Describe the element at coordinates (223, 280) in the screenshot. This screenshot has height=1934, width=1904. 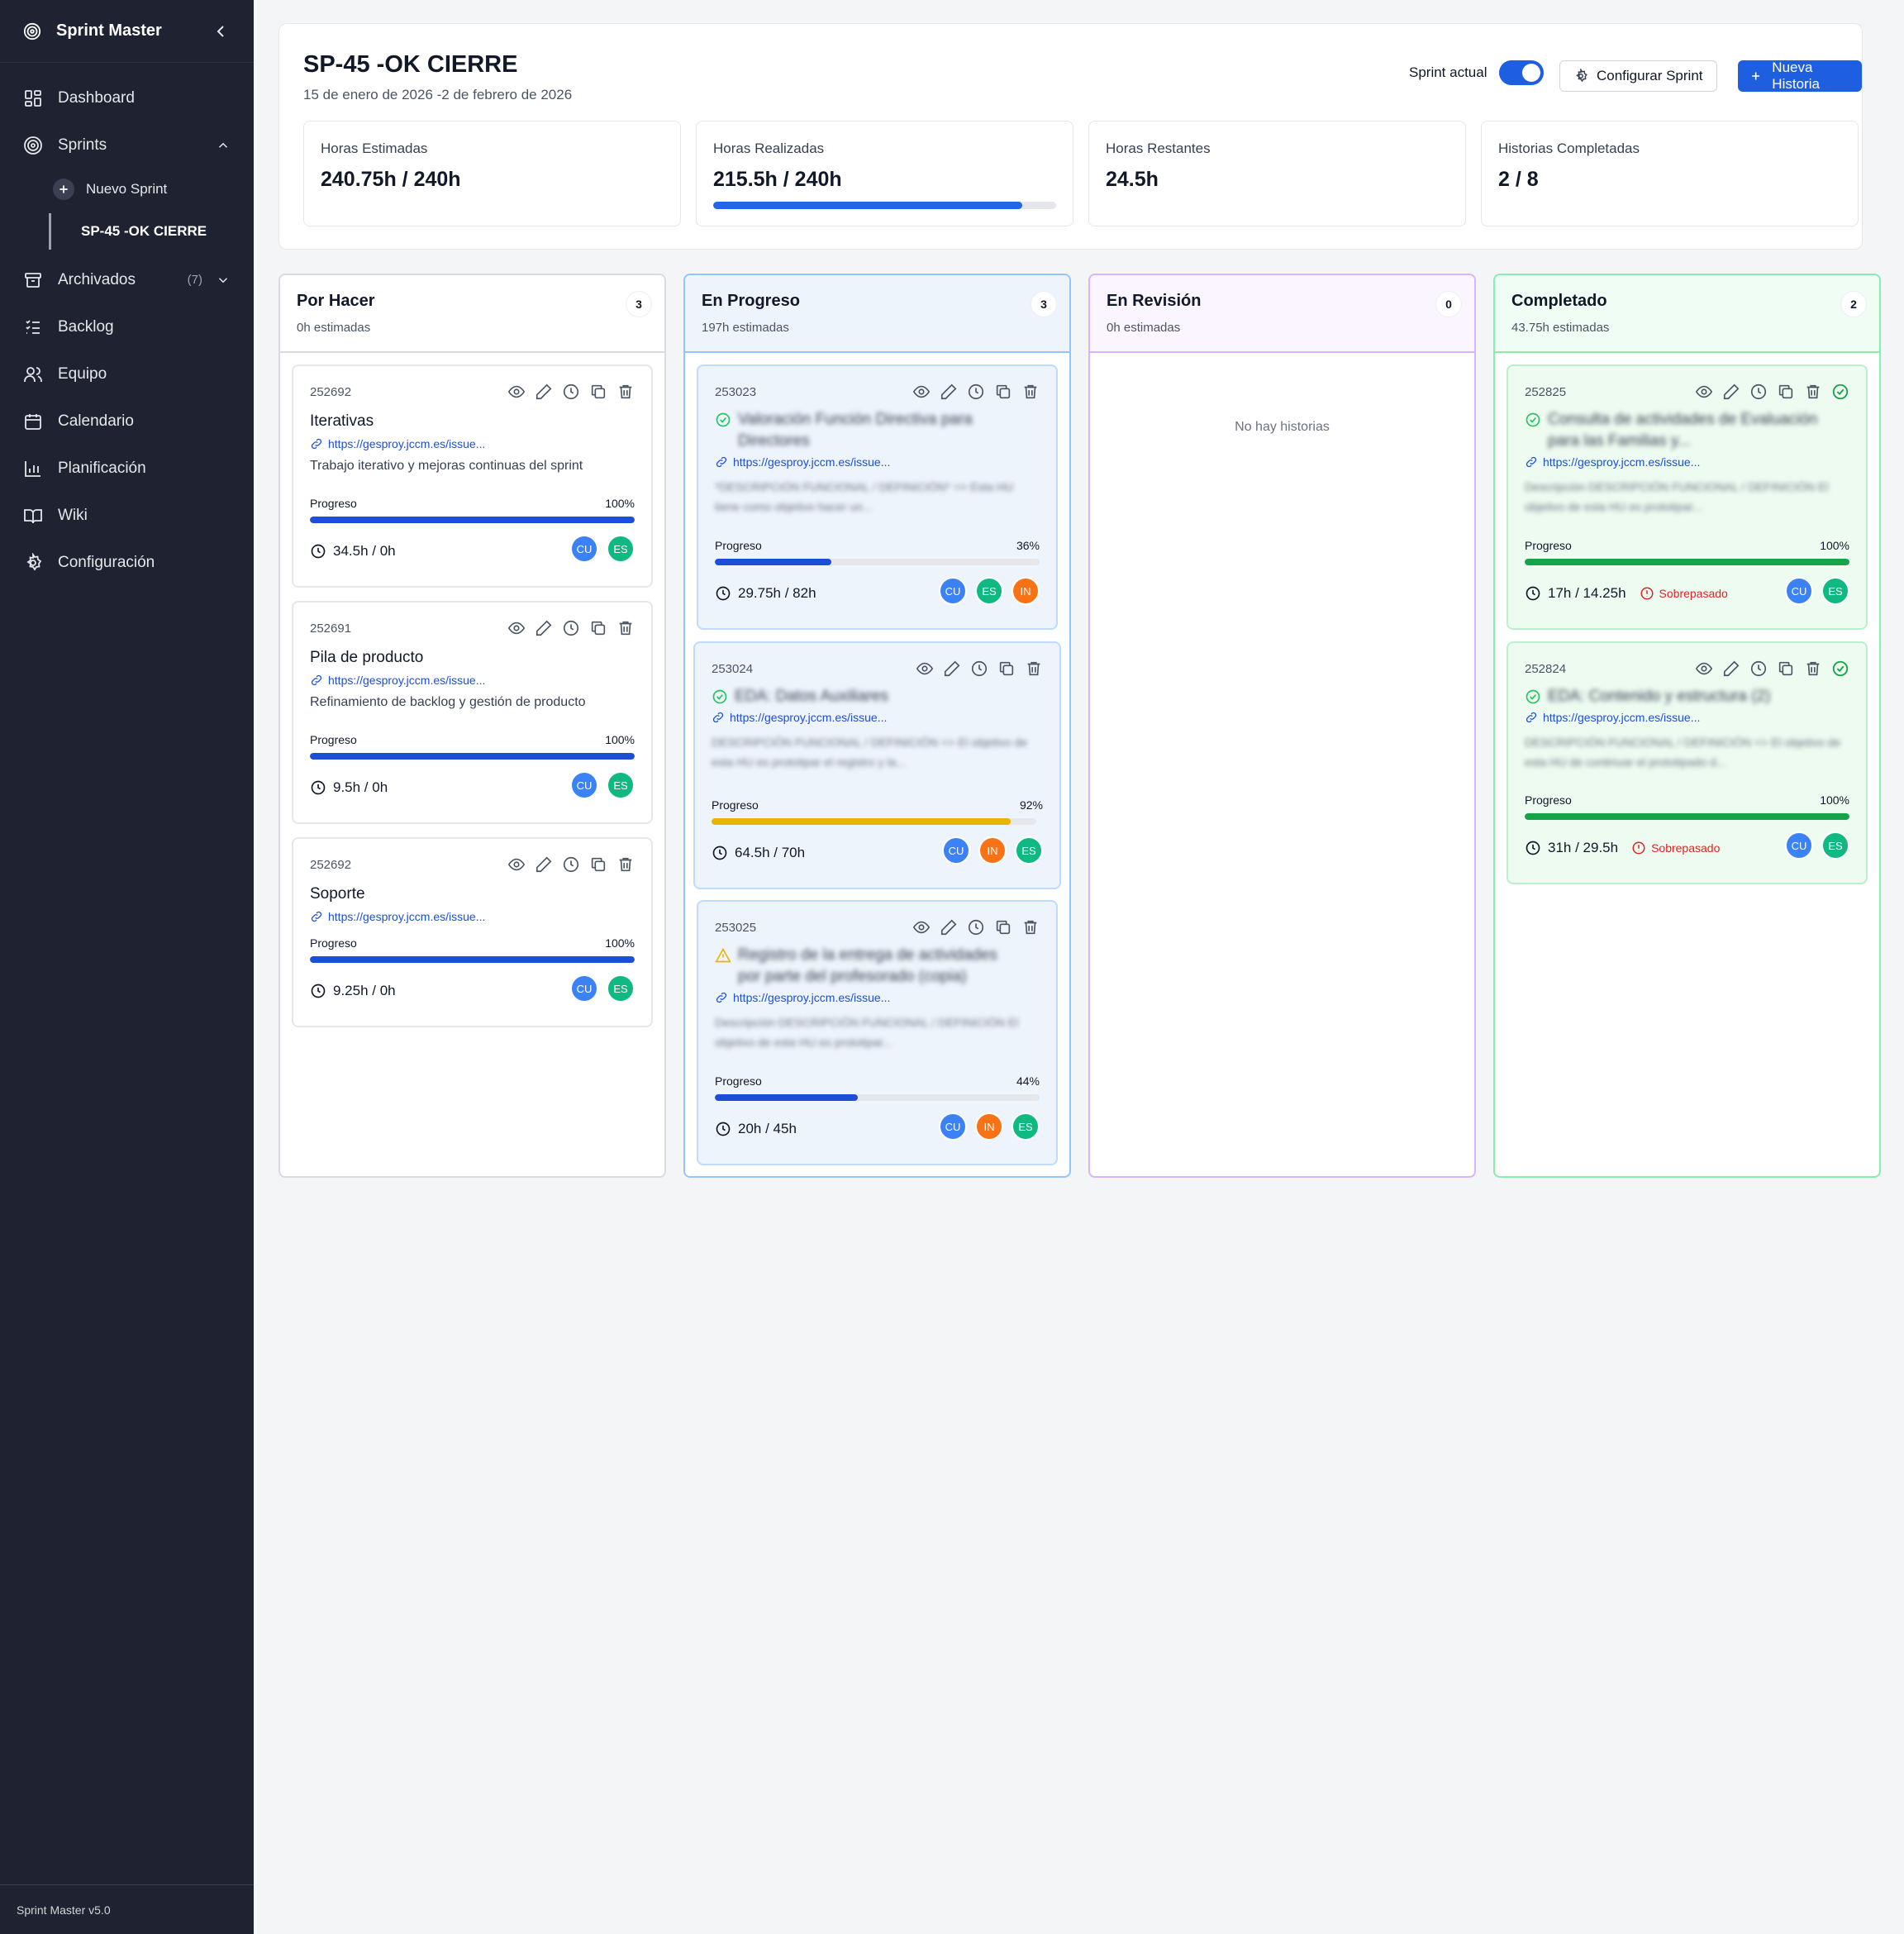
I see `chevron-down-icon` at that location.